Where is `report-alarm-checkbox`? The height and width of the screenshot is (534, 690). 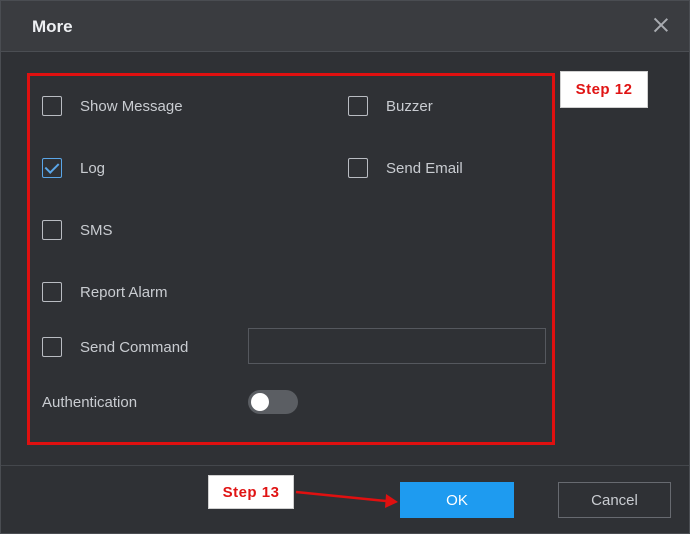
report-alarm-checkbox is located at coordinates (52, 292).